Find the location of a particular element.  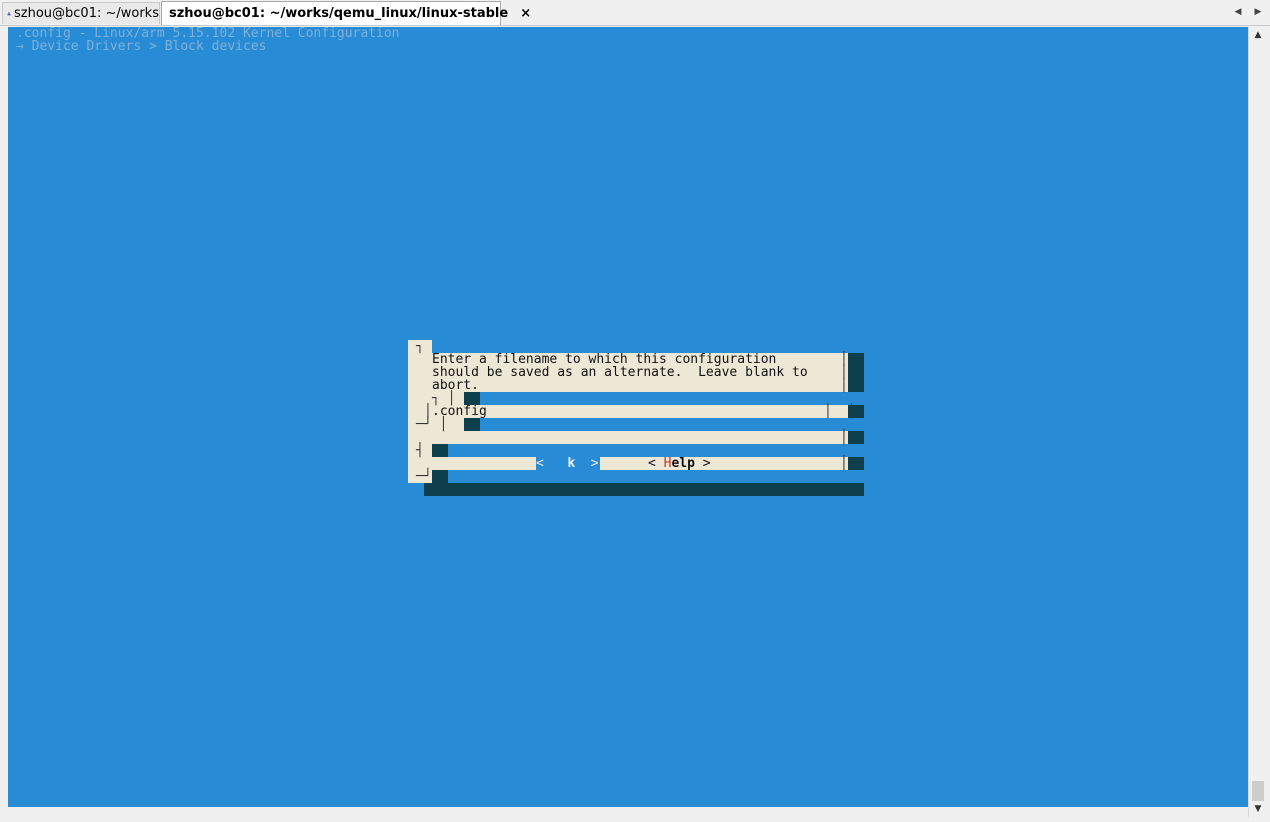

tab-szhou-works: szhou@bc01: ~/works is located at coordinates (81, 13).